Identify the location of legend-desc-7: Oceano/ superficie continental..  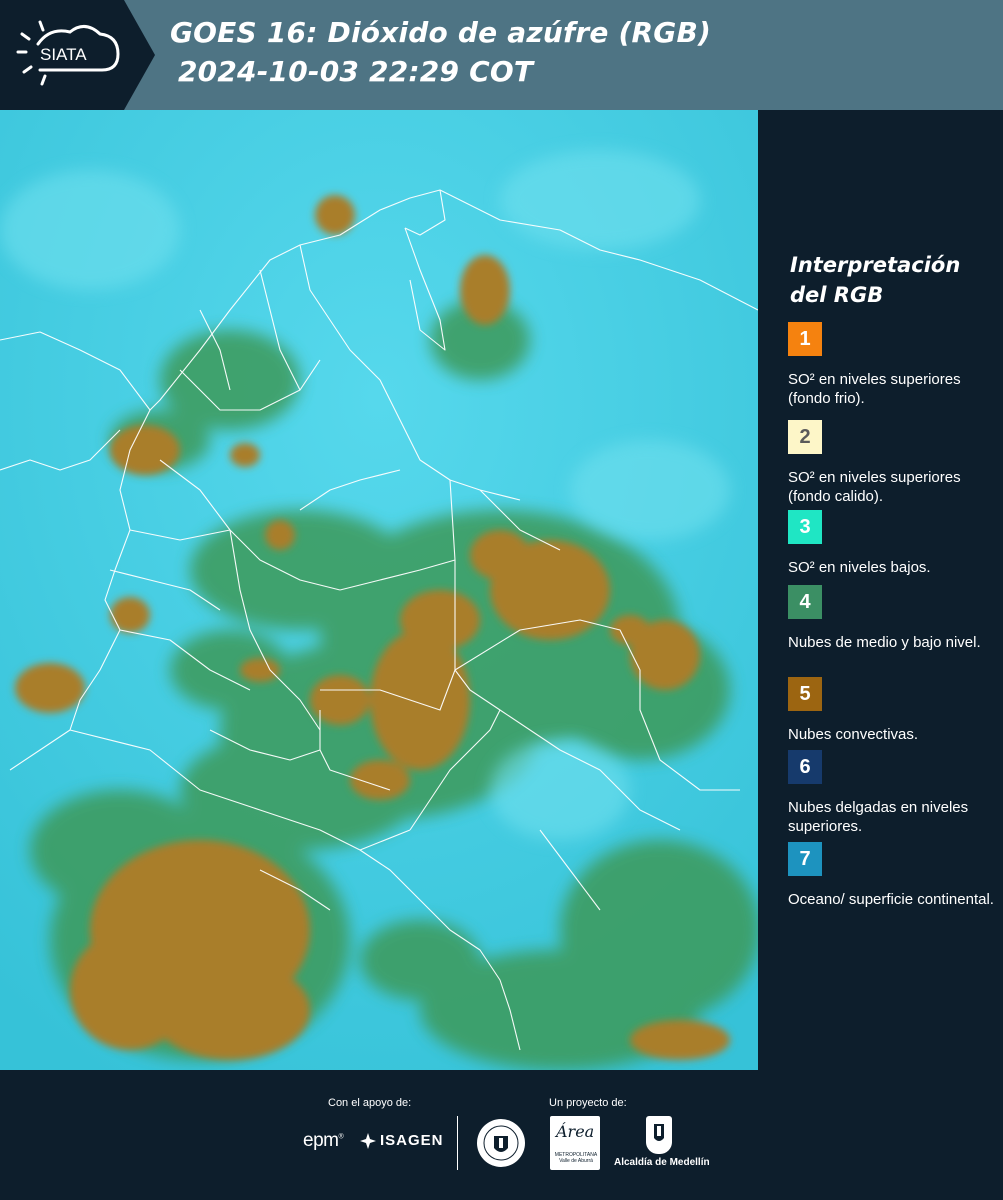
(891, 899).